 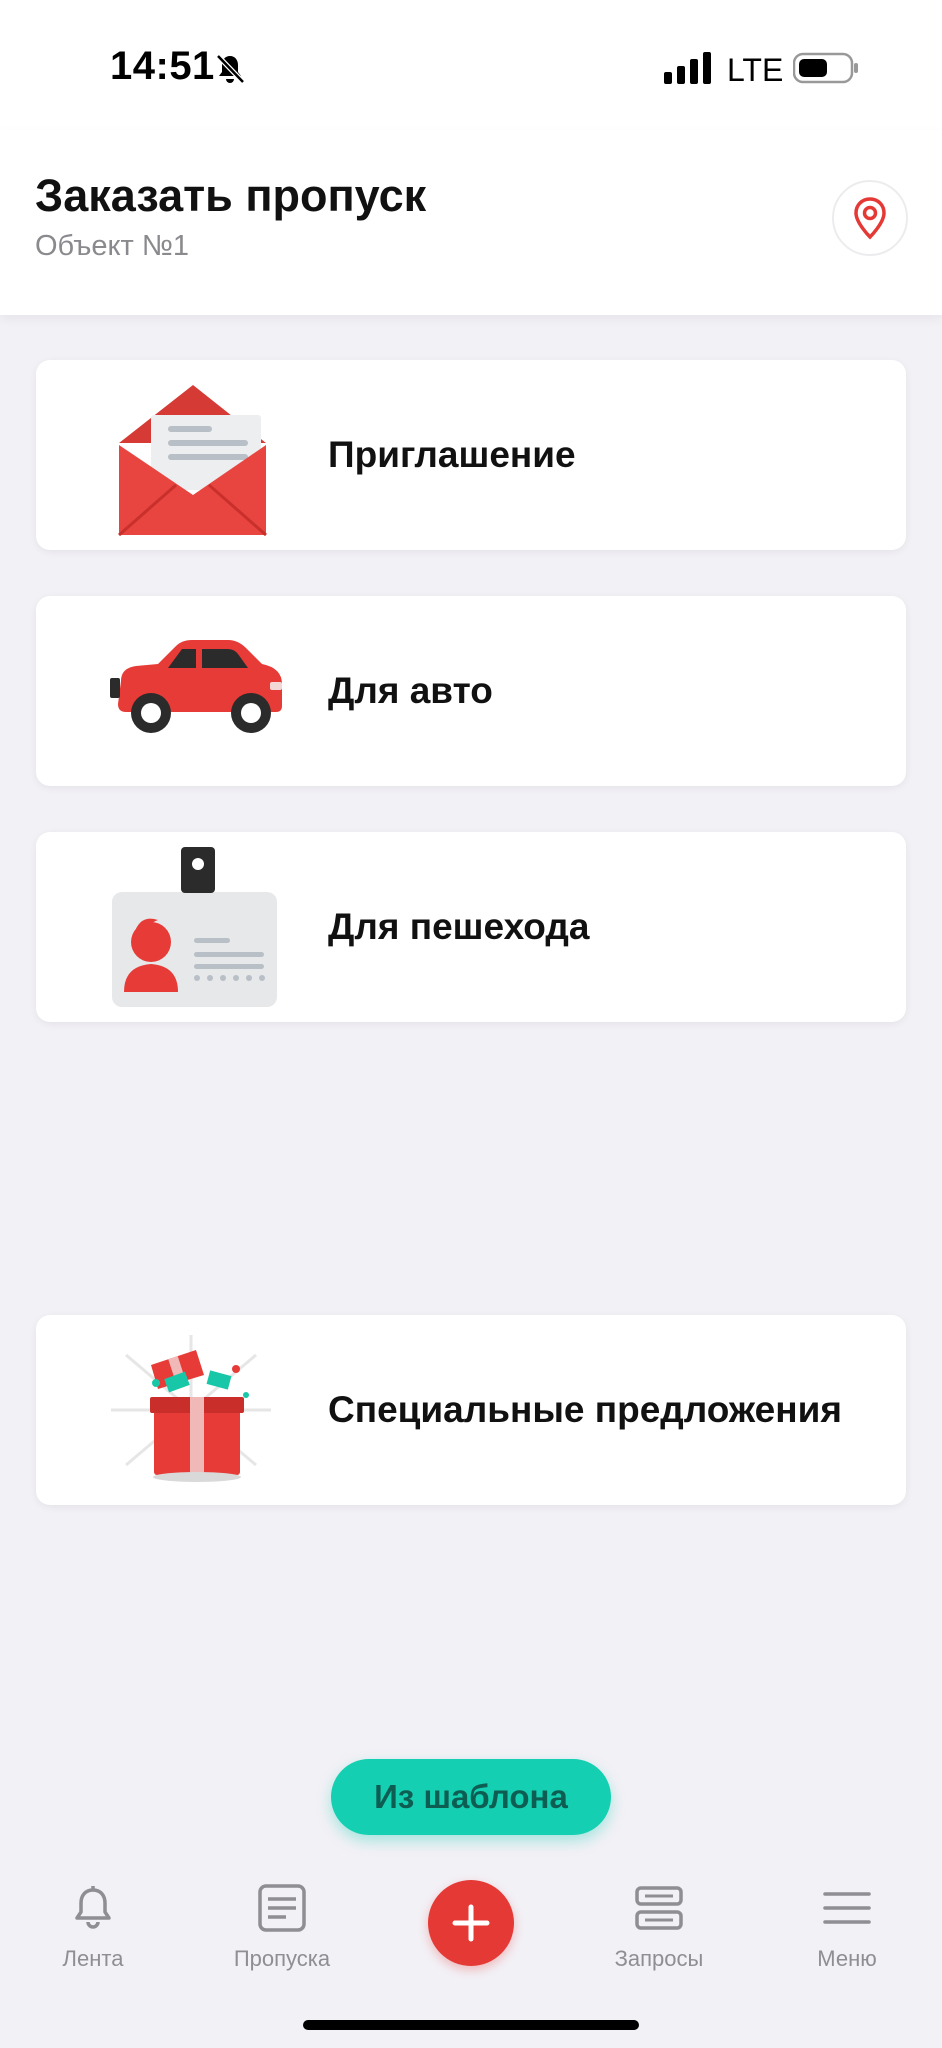 What do you see at coordinates (471, 222) in the screenshot?
I see `header: Заказать пропуск Объект №1` at bounding box center [471, 222].